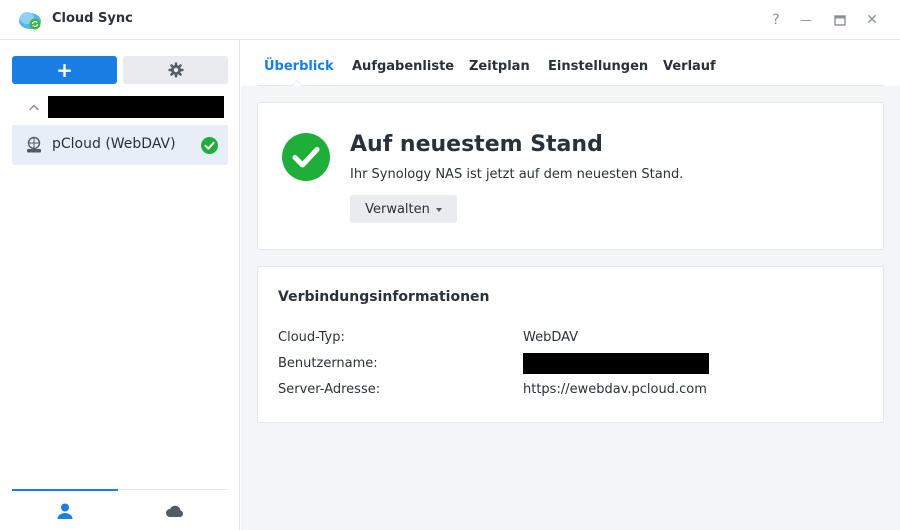 Image resolution: width=900 pixels, height=530 pixels. I want to click on minimize-button: —, so click(806, 20).